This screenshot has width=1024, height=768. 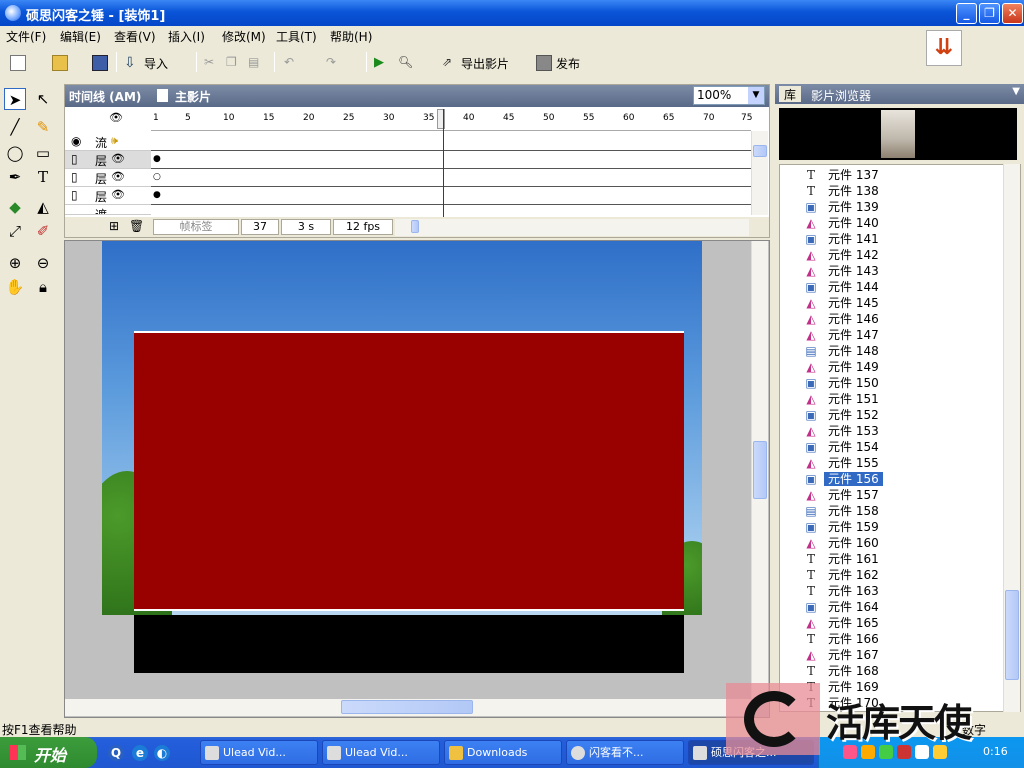 What do you see at coordinates (43, 99) in the screenshot?
I see `subselect-icon: ↖` at bounding box center [43, 99].